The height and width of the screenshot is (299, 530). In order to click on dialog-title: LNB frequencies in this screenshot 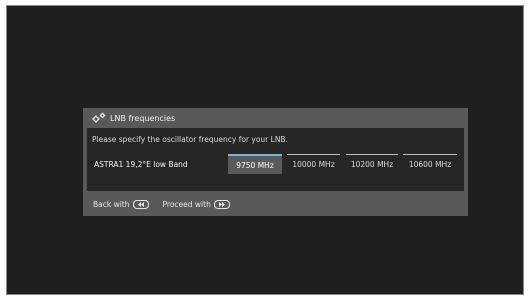, I will do `click(143, 118)`.